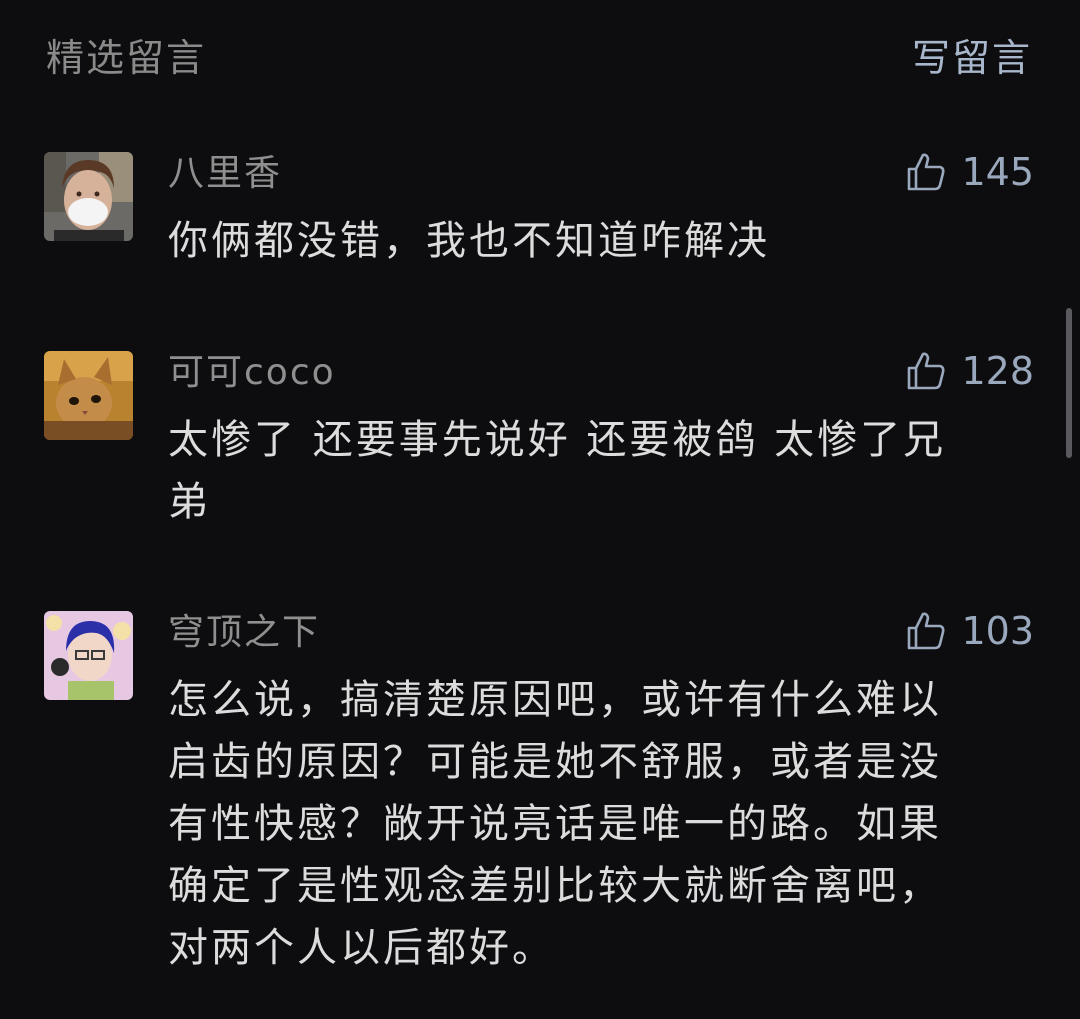 The image size is (1080, 1019). I want to click on comments-header: 精选留言 写留言, so click(540, 60).